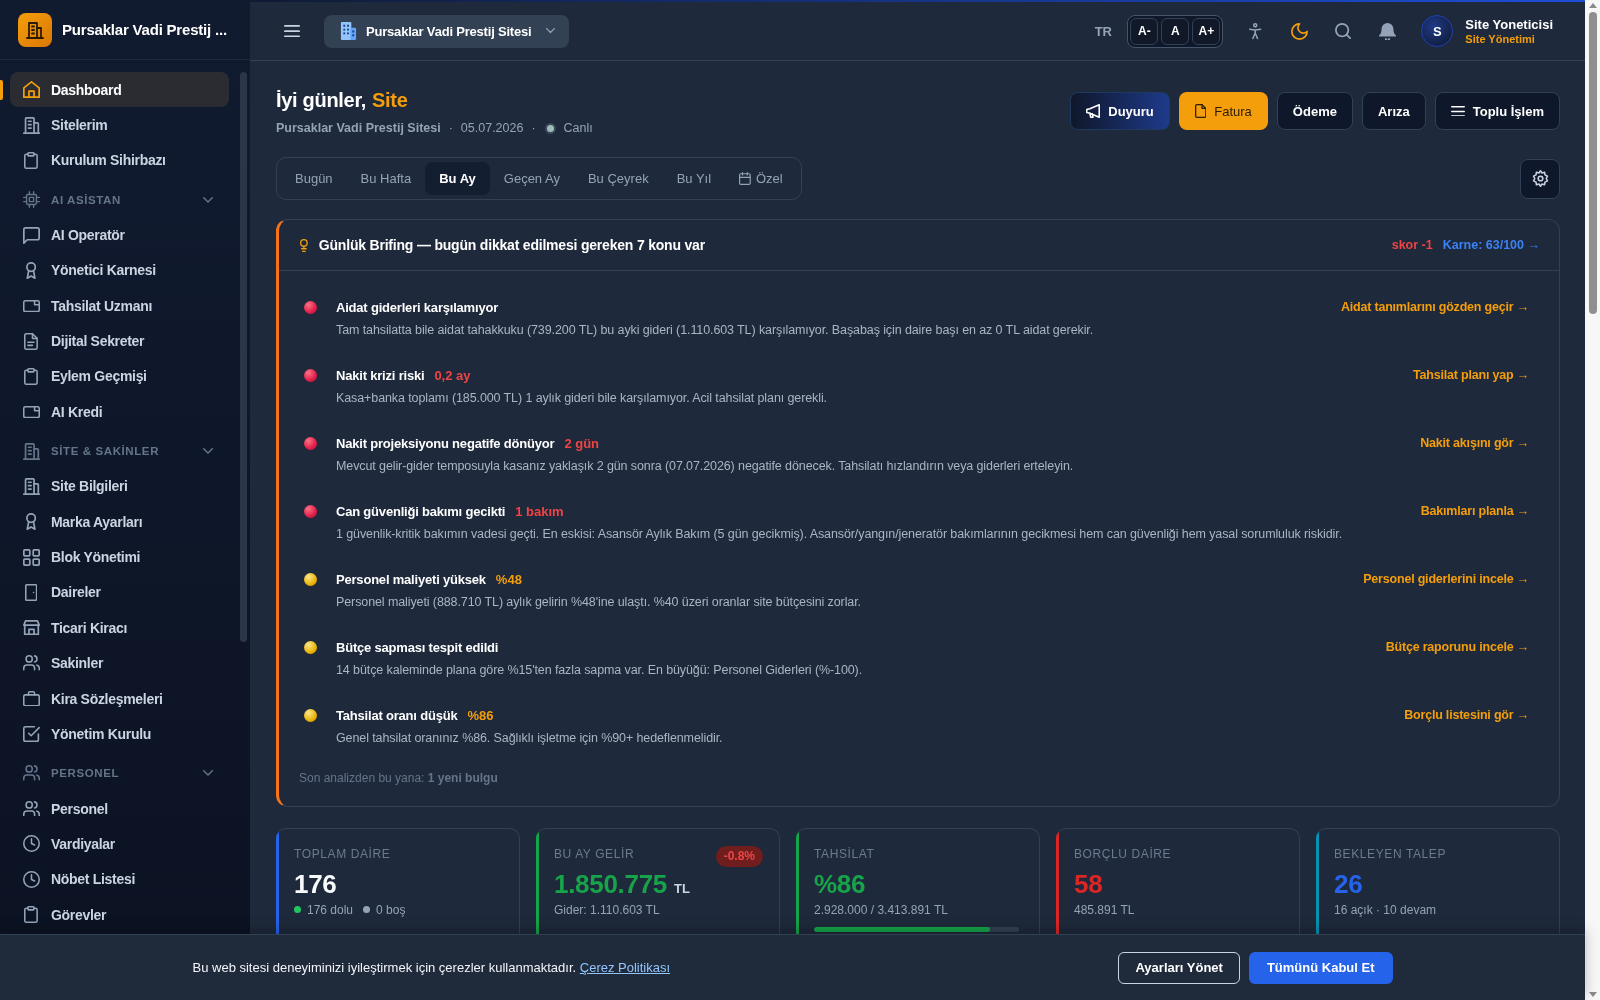  I want to click on period-tab: Özel, so click(761, 178).